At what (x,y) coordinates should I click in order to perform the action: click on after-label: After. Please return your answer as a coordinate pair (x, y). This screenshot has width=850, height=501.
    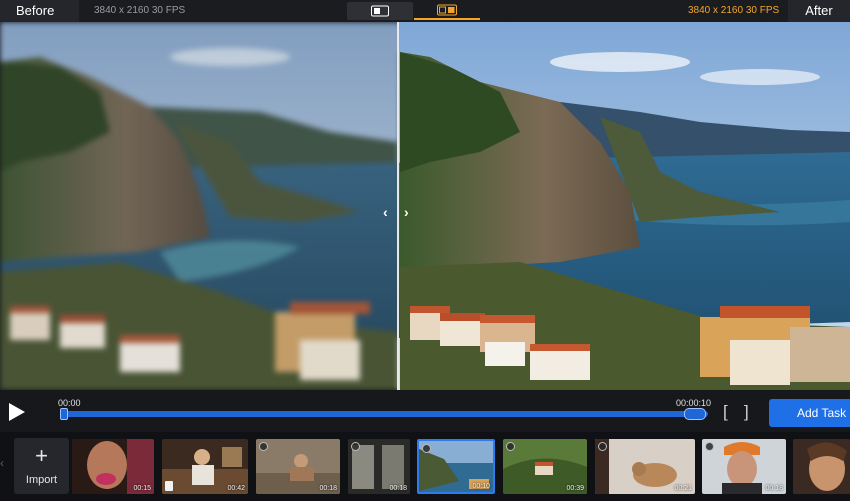
    Looking at the image, I should click on (819, 11).